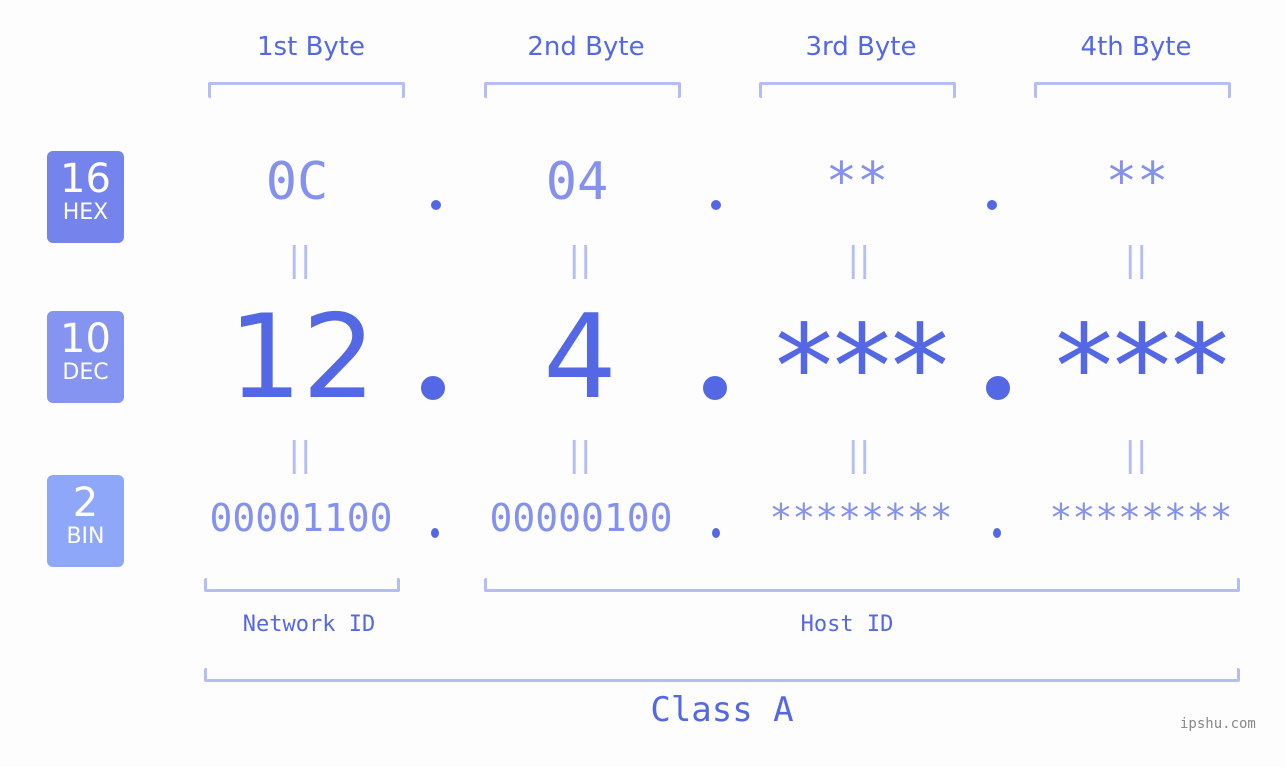 Image resolution: width=1285 pixels, height=767 pixels. I want to click on watermark: ipshu.com, so click(1218, 724).